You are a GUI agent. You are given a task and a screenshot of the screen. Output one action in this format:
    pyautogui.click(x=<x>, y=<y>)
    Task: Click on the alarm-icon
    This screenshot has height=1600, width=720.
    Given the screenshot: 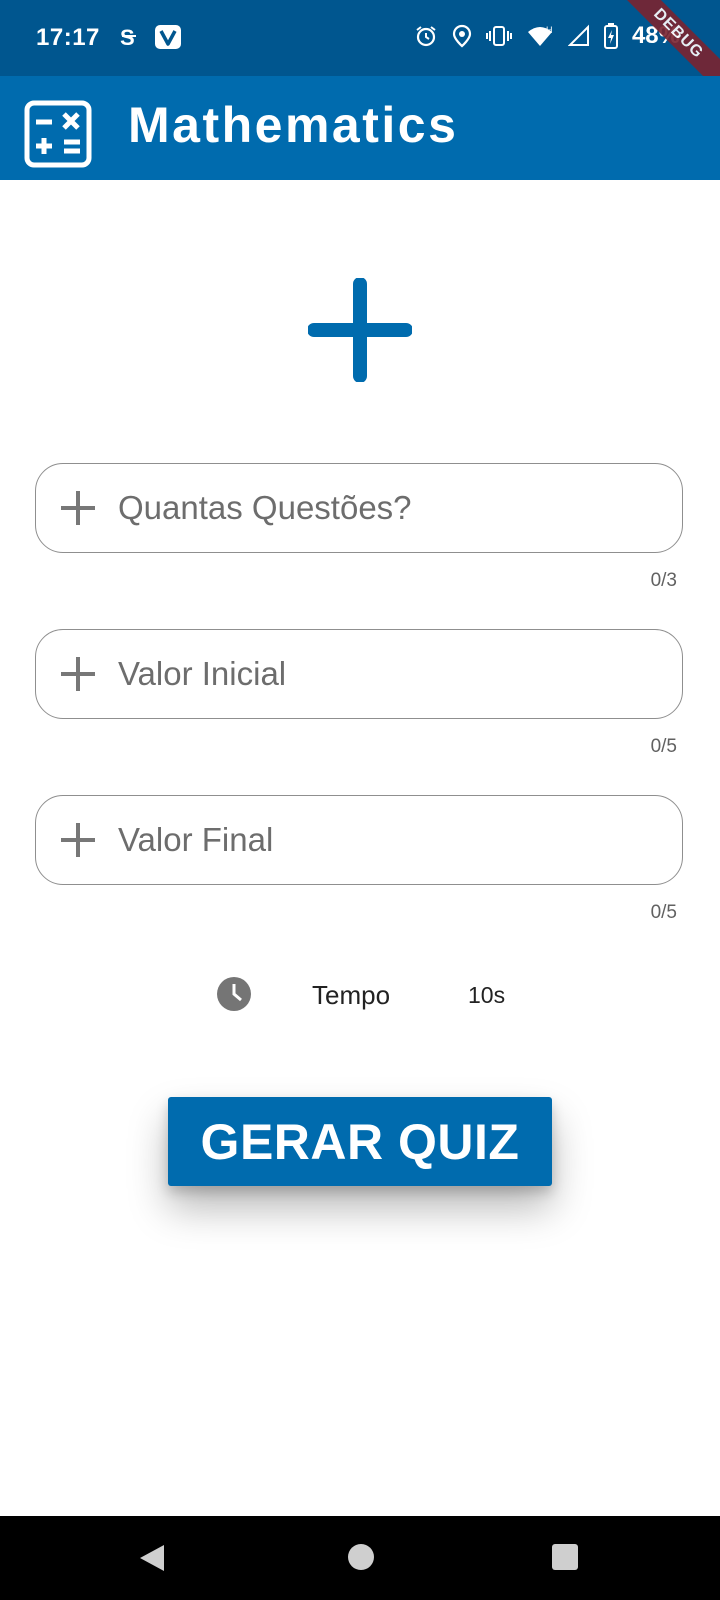 What is the action you would take?
    pyautogui.click(x=426, y=36)
    